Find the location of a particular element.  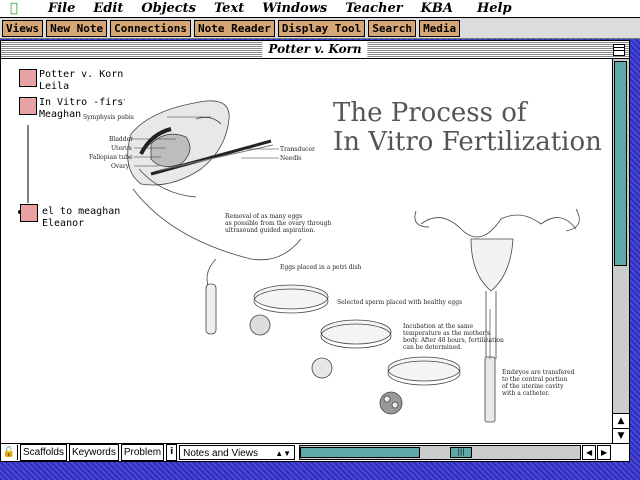

label-step1-line: as possible from the ovary through is located at coordinates (278, 223).